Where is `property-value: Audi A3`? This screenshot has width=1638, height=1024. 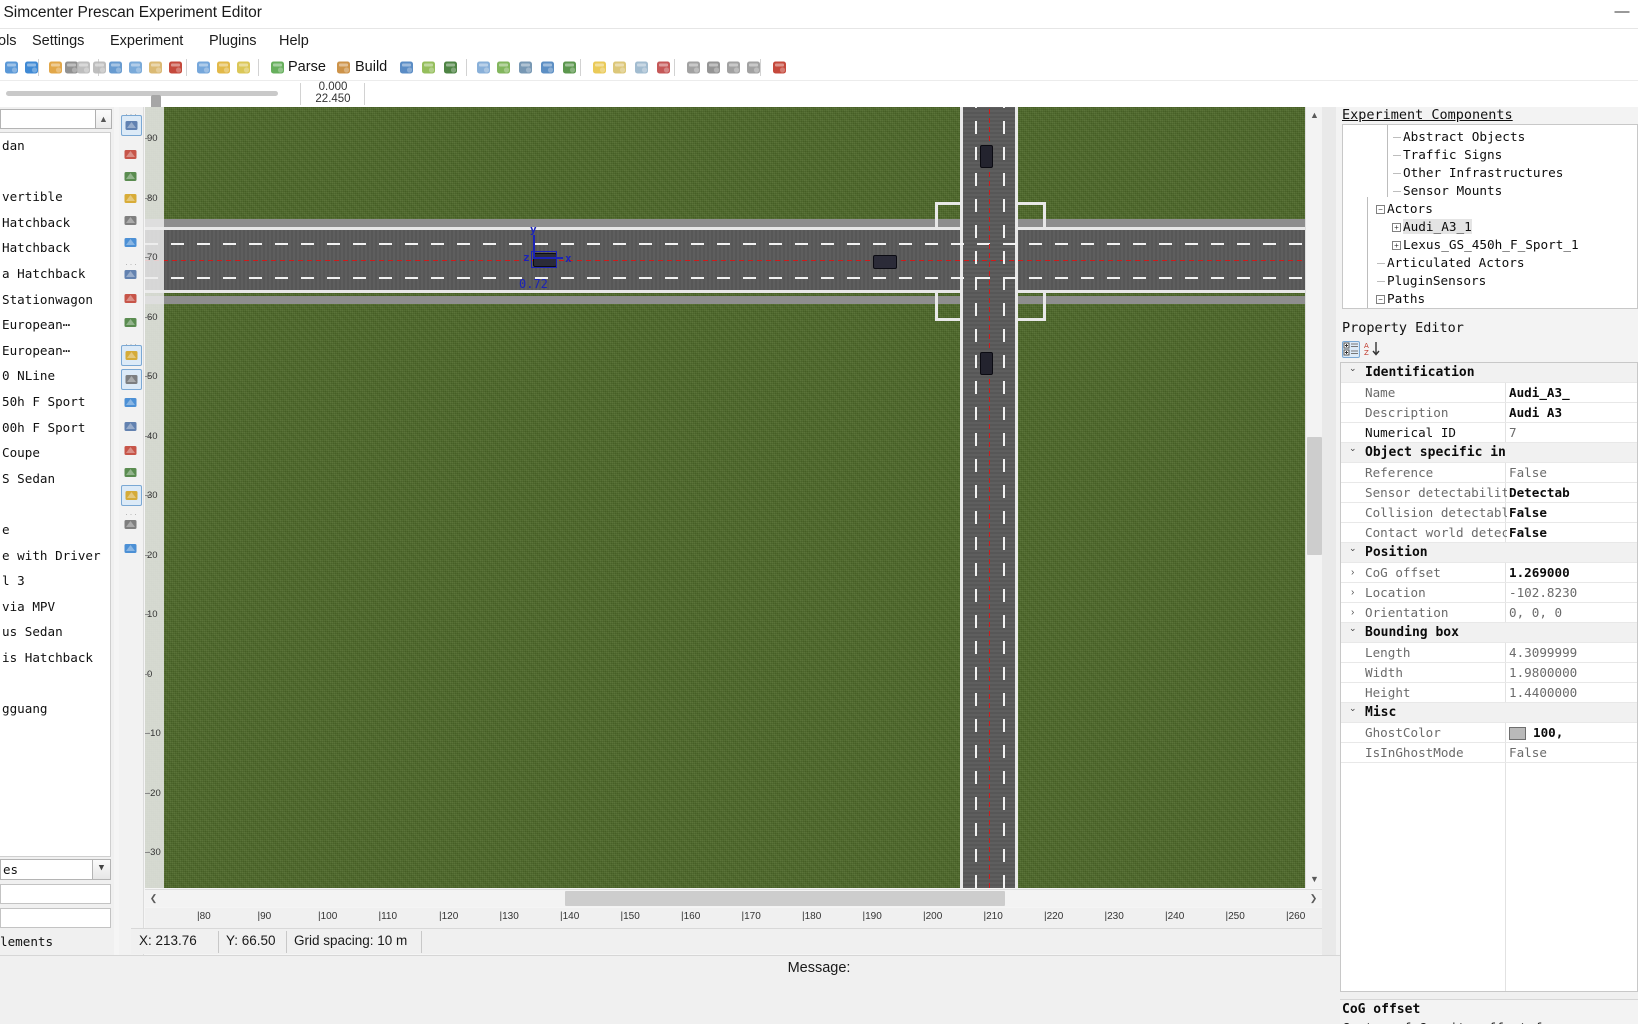
property-value: Audi A3 is located at coordinates (1573, 412).